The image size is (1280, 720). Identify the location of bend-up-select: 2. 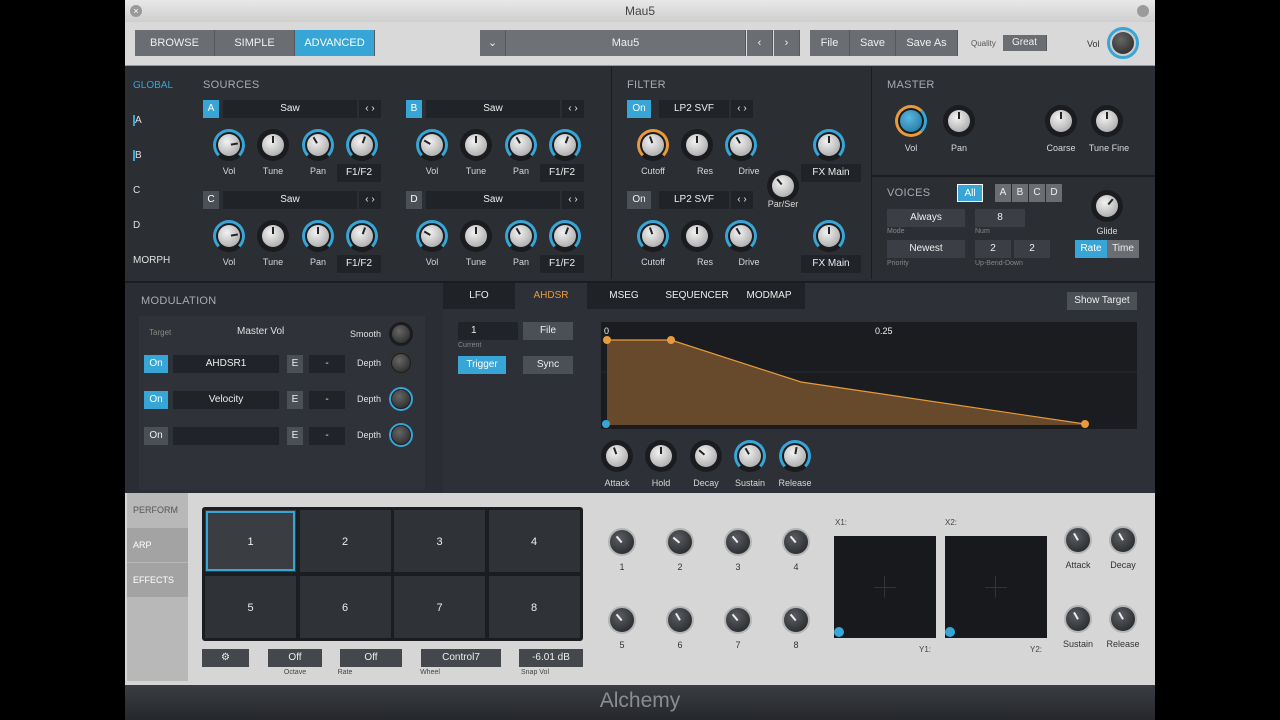
(993, 249).